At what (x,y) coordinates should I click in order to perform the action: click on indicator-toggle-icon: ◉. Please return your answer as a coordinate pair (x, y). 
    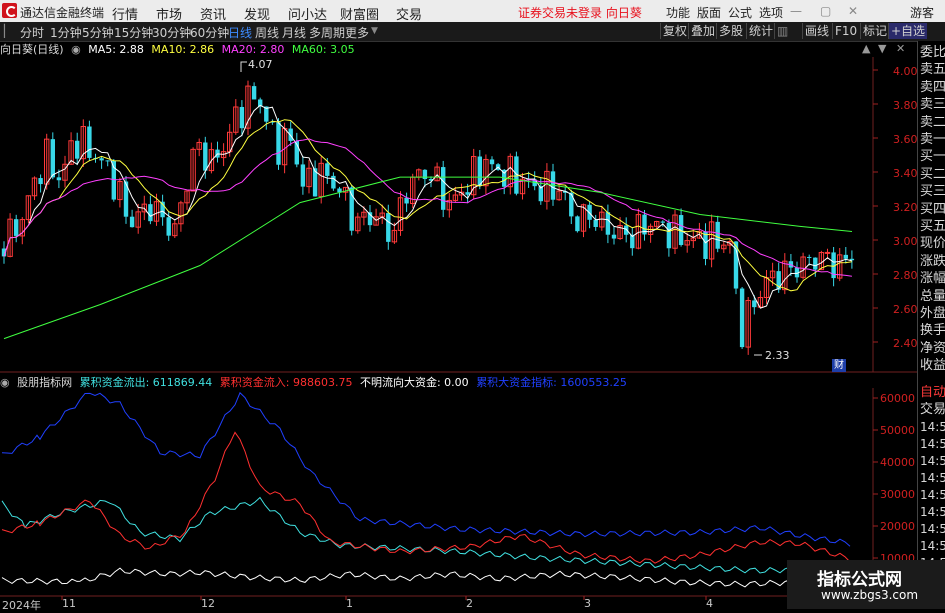
    Looking at the image, I should click on (5, 382).